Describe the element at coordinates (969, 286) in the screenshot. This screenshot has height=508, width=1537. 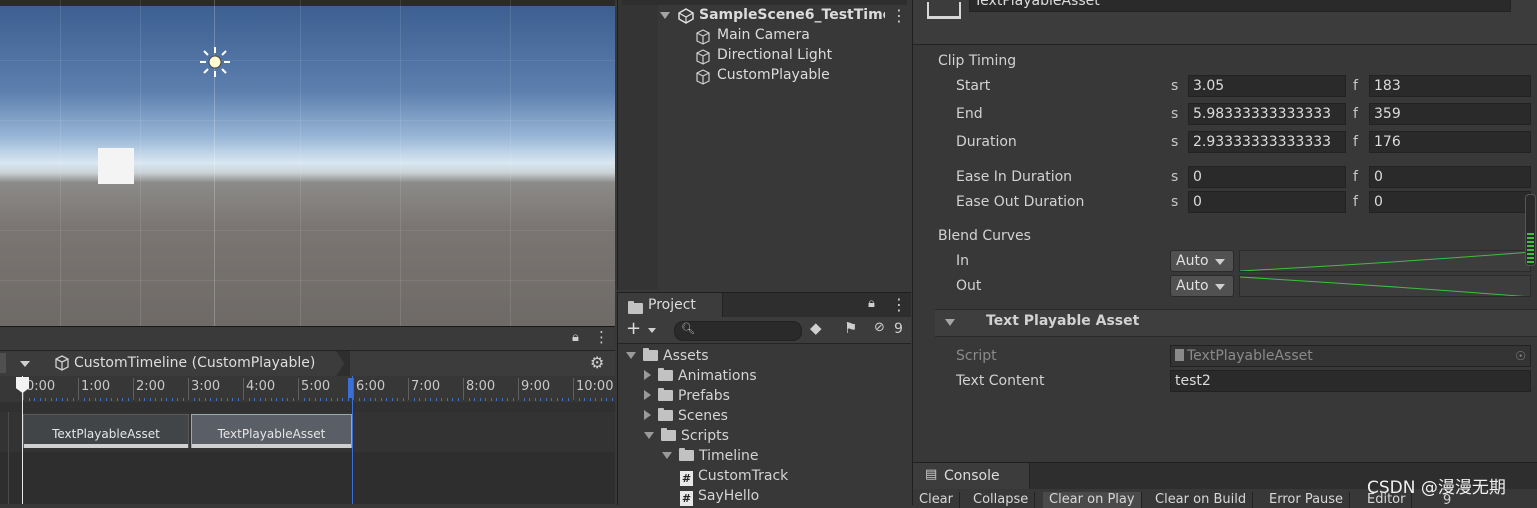
I see `blend-out-label: Out` at that location.